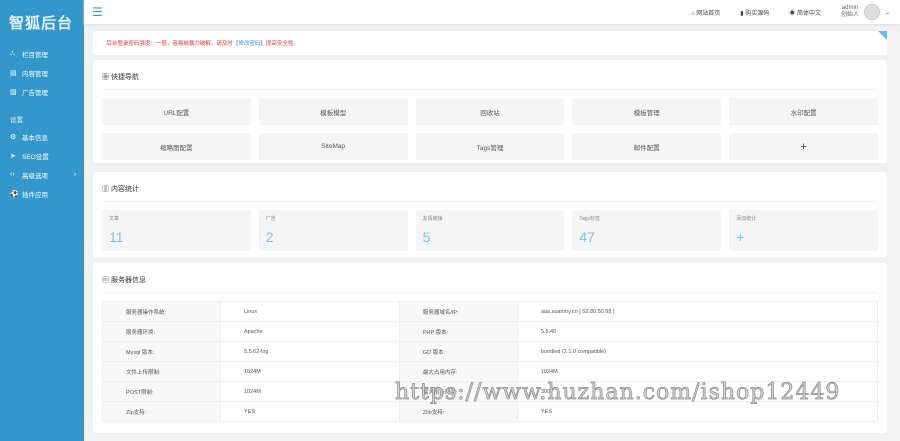 Image resolution: width=900 pixels, height=441 pixels. What do you see at coordinates (458, 371) in the screenshot?
I see `info-label: 最大占用内存:` at bounding box center [458, 371].